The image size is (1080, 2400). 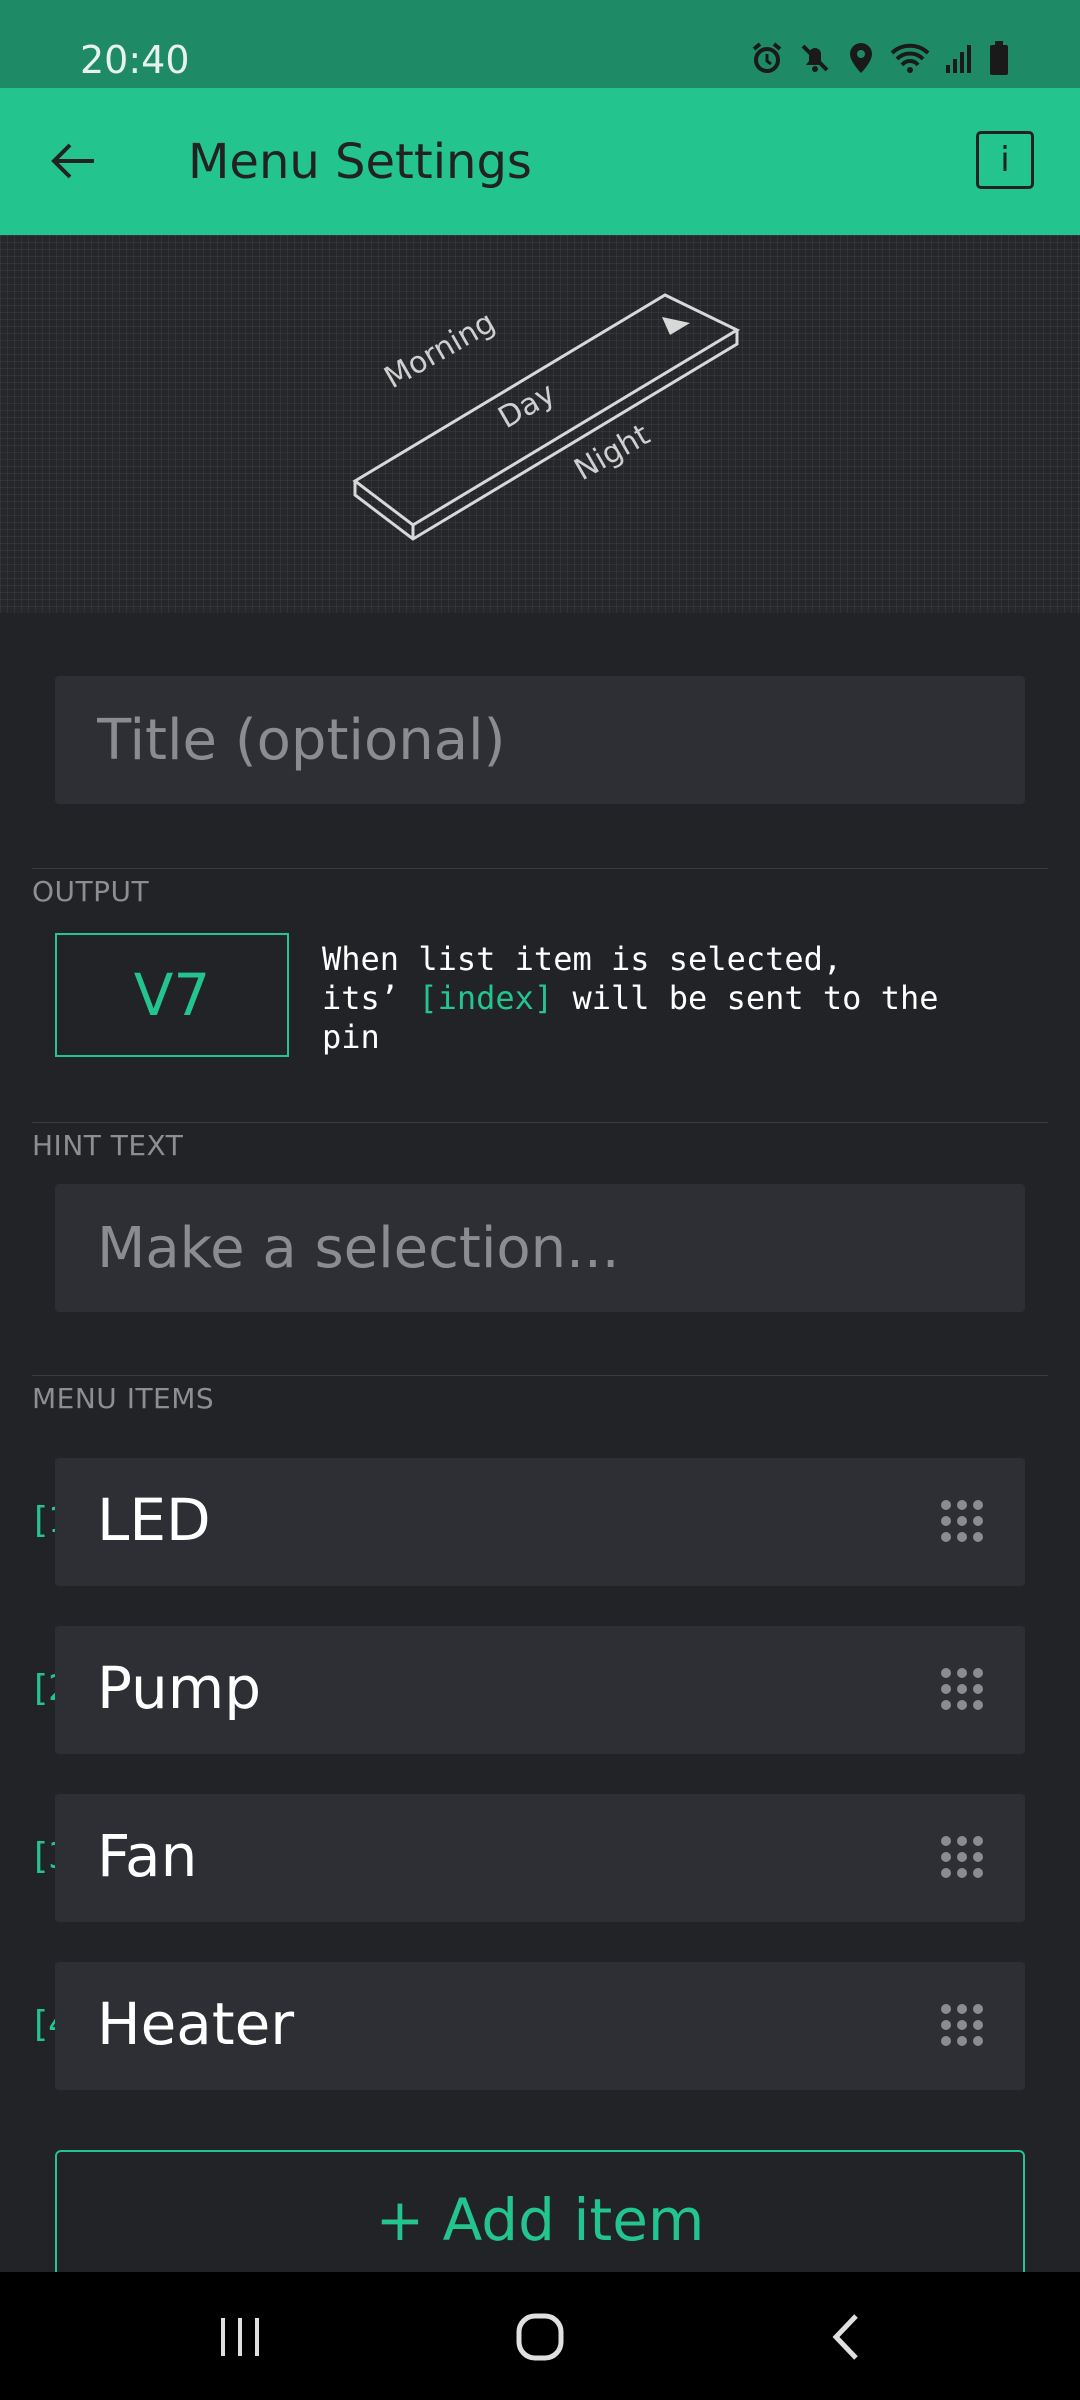 I want to click on back-nav-button, so click(x=845, y=2337).